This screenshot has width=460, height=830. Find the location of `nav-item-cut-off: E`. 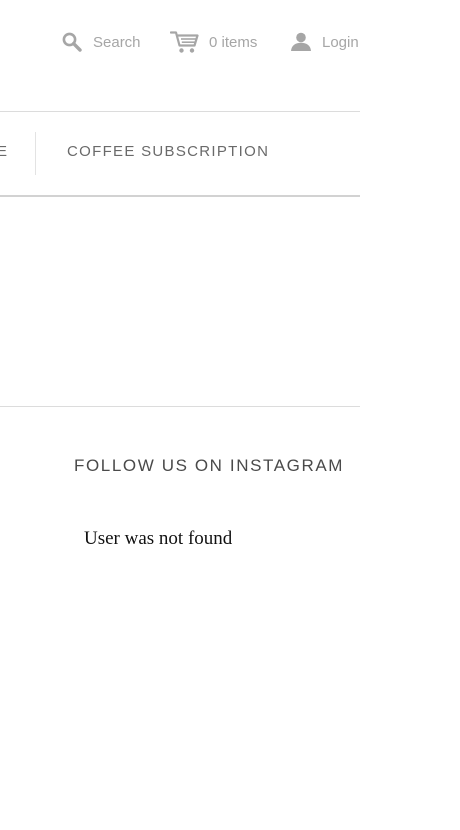

nav-item-cut-off: E is located at coordinates (4, 151).